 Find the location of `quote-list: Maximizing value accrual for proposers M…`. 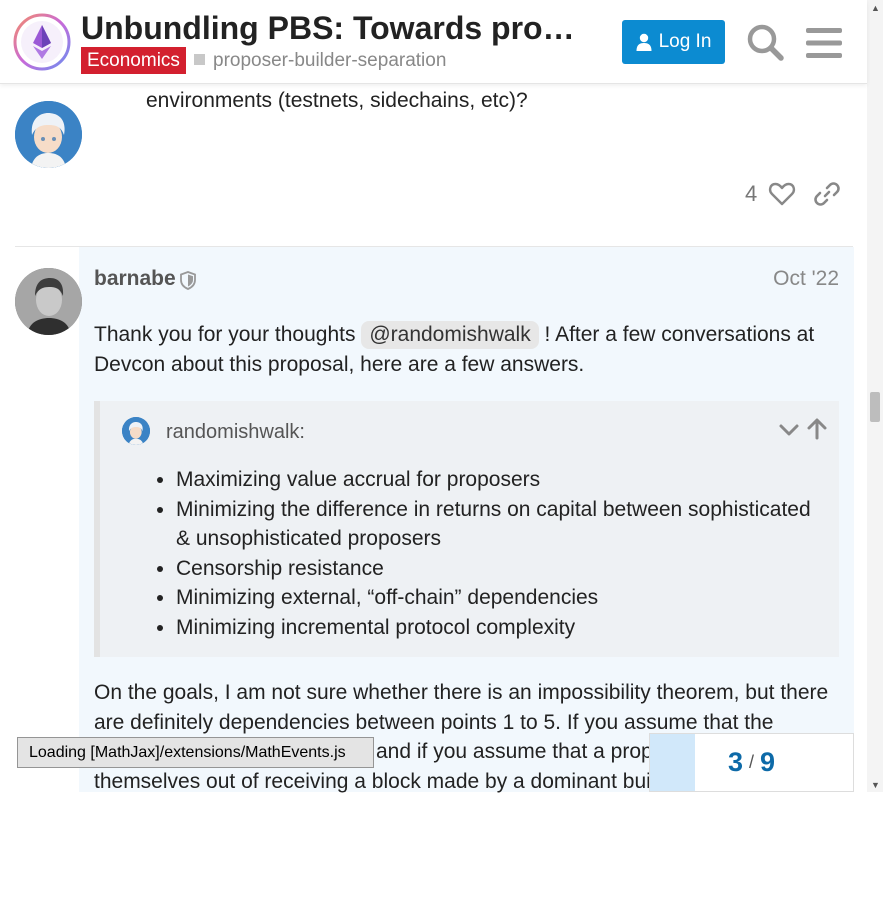

quote-list: Maximizing value accrual for proposers M… is located at coordinates (493, 553).